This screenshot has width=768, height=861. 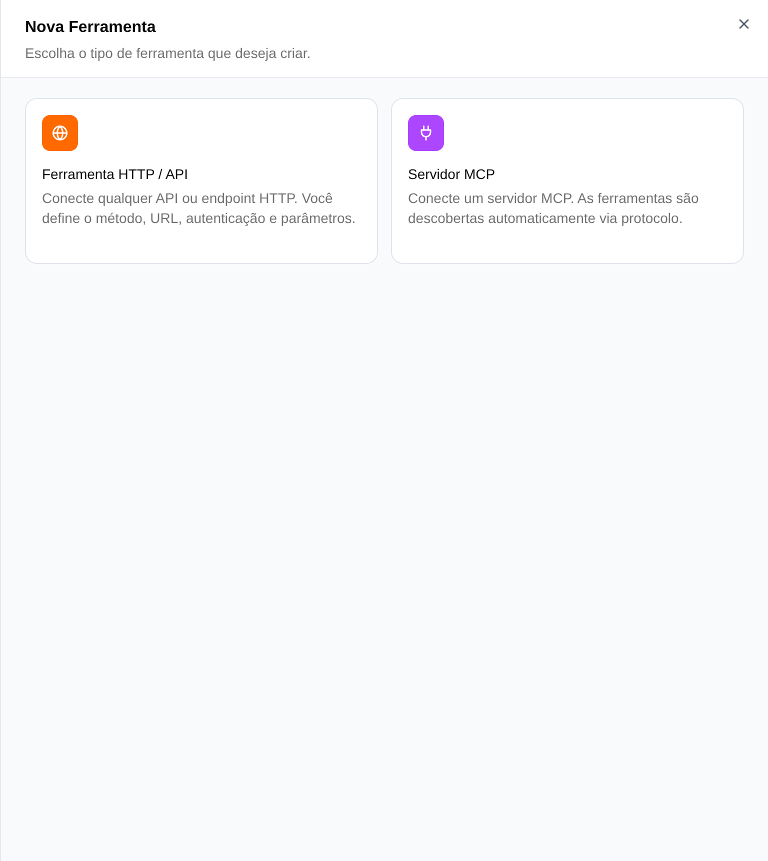 What do you see at coordinates (168, 53) in the screenshot?
I see `panel-subtitle: Escolha o tipo de ferramenta que deseja criar.` at bounding box center [168, 53].